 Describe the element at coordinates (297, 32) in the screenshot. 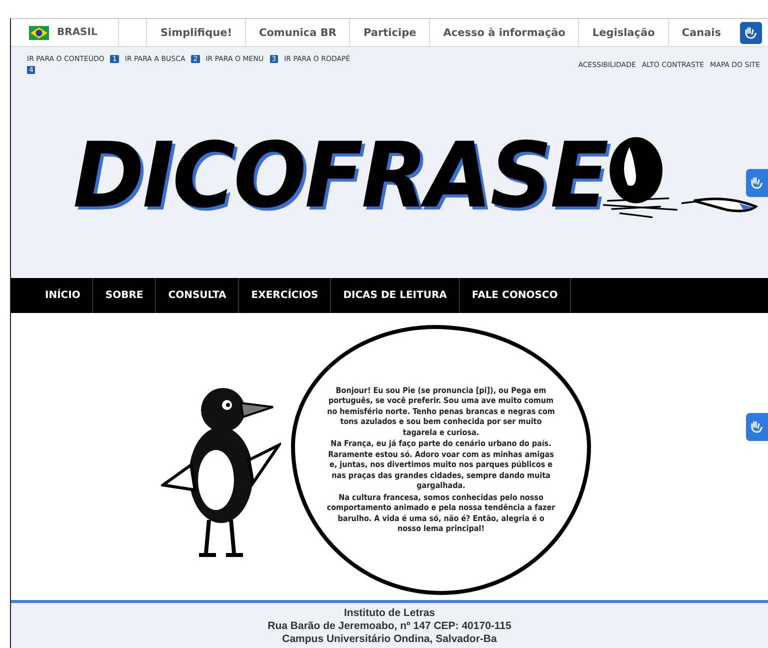

I see `gov-link: Comunica BR` at that location.